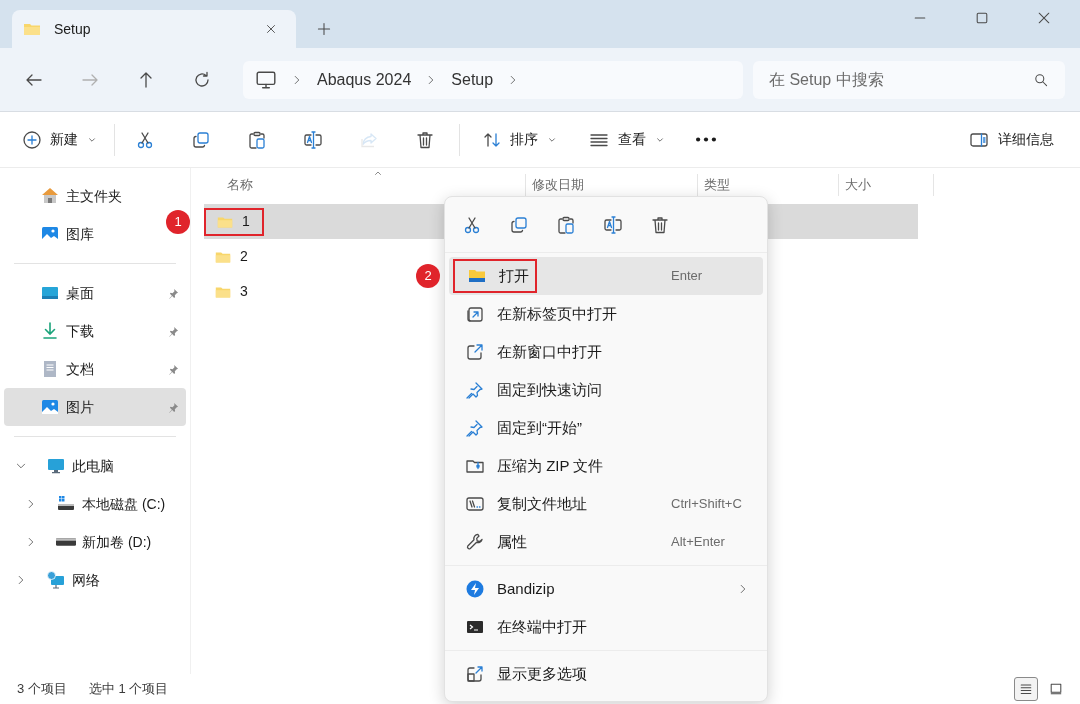 The image size is (1080, 704). What do you see at coordinates (539, 427) in the screenshot?
I see `menu-label: 固定到“开始”` at bounding box center [539, 427].